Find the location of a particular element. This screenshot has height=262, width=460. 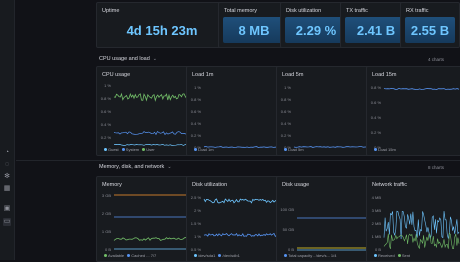

total-memory-value: 8 MB is located at coordinates (254, 30).